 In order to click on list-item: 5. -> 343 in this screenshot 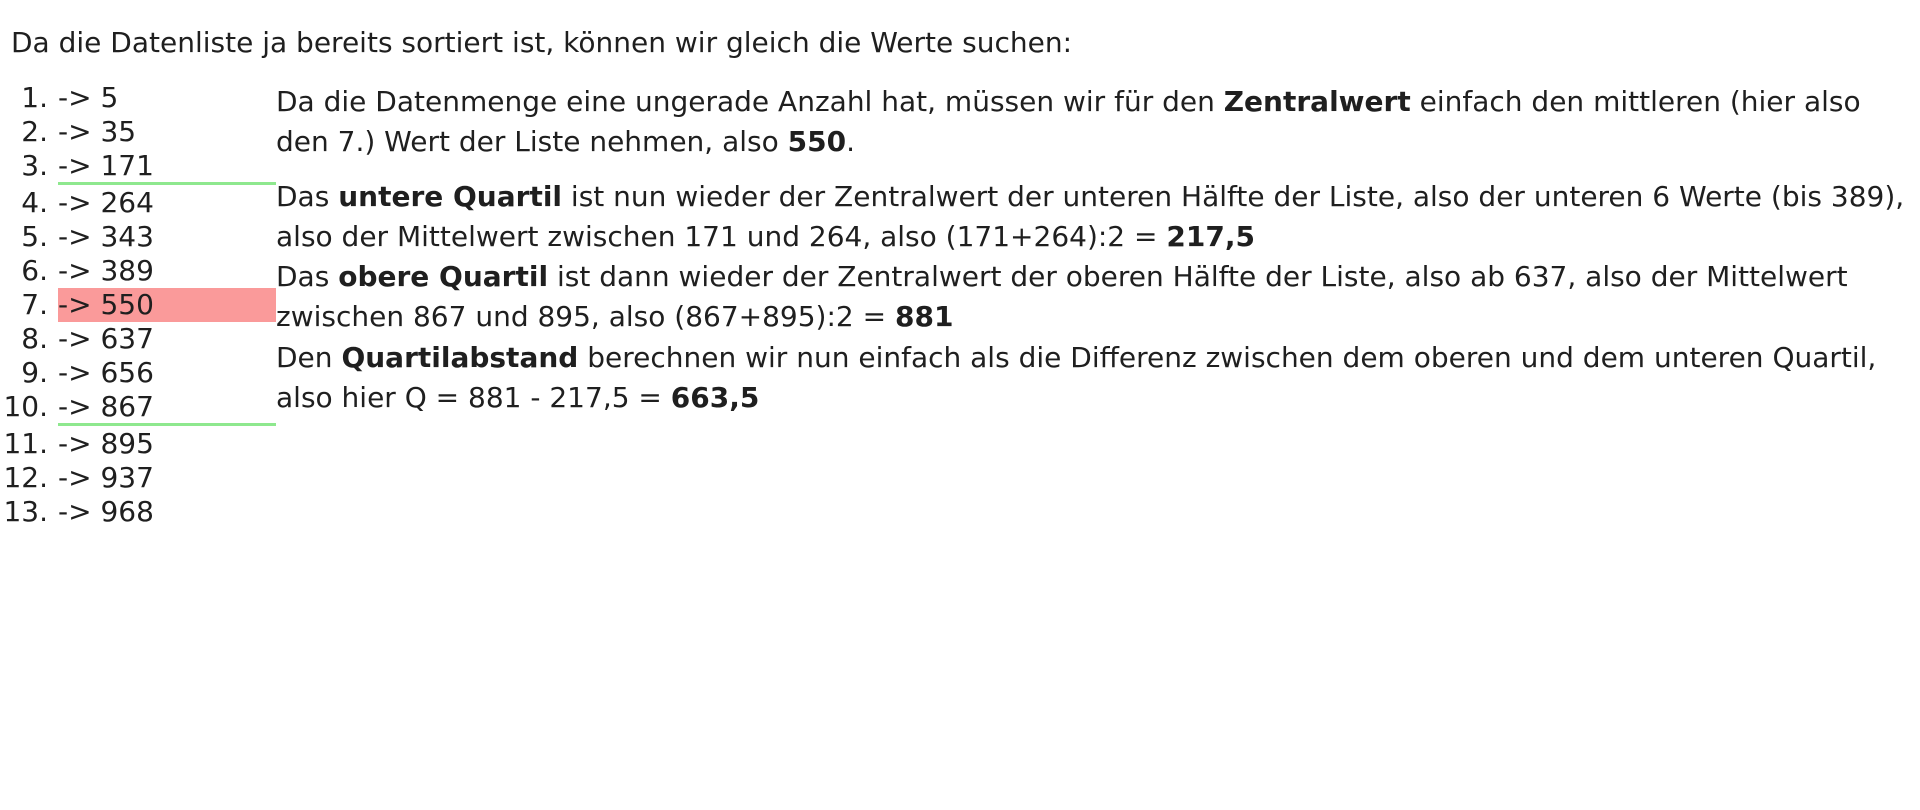, I will do `click(138, 237)`.